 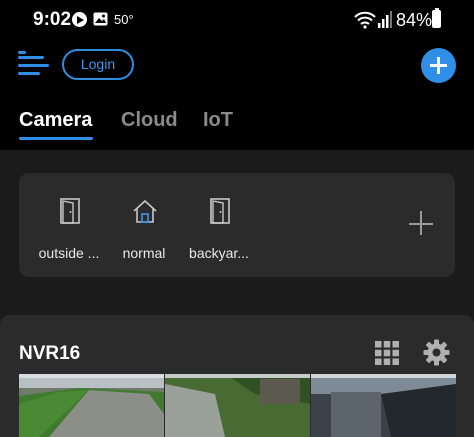 What do you see at coordinates (22, 52) in the screenshot?
I see `notification-dot` at bounding box center [22, 52].